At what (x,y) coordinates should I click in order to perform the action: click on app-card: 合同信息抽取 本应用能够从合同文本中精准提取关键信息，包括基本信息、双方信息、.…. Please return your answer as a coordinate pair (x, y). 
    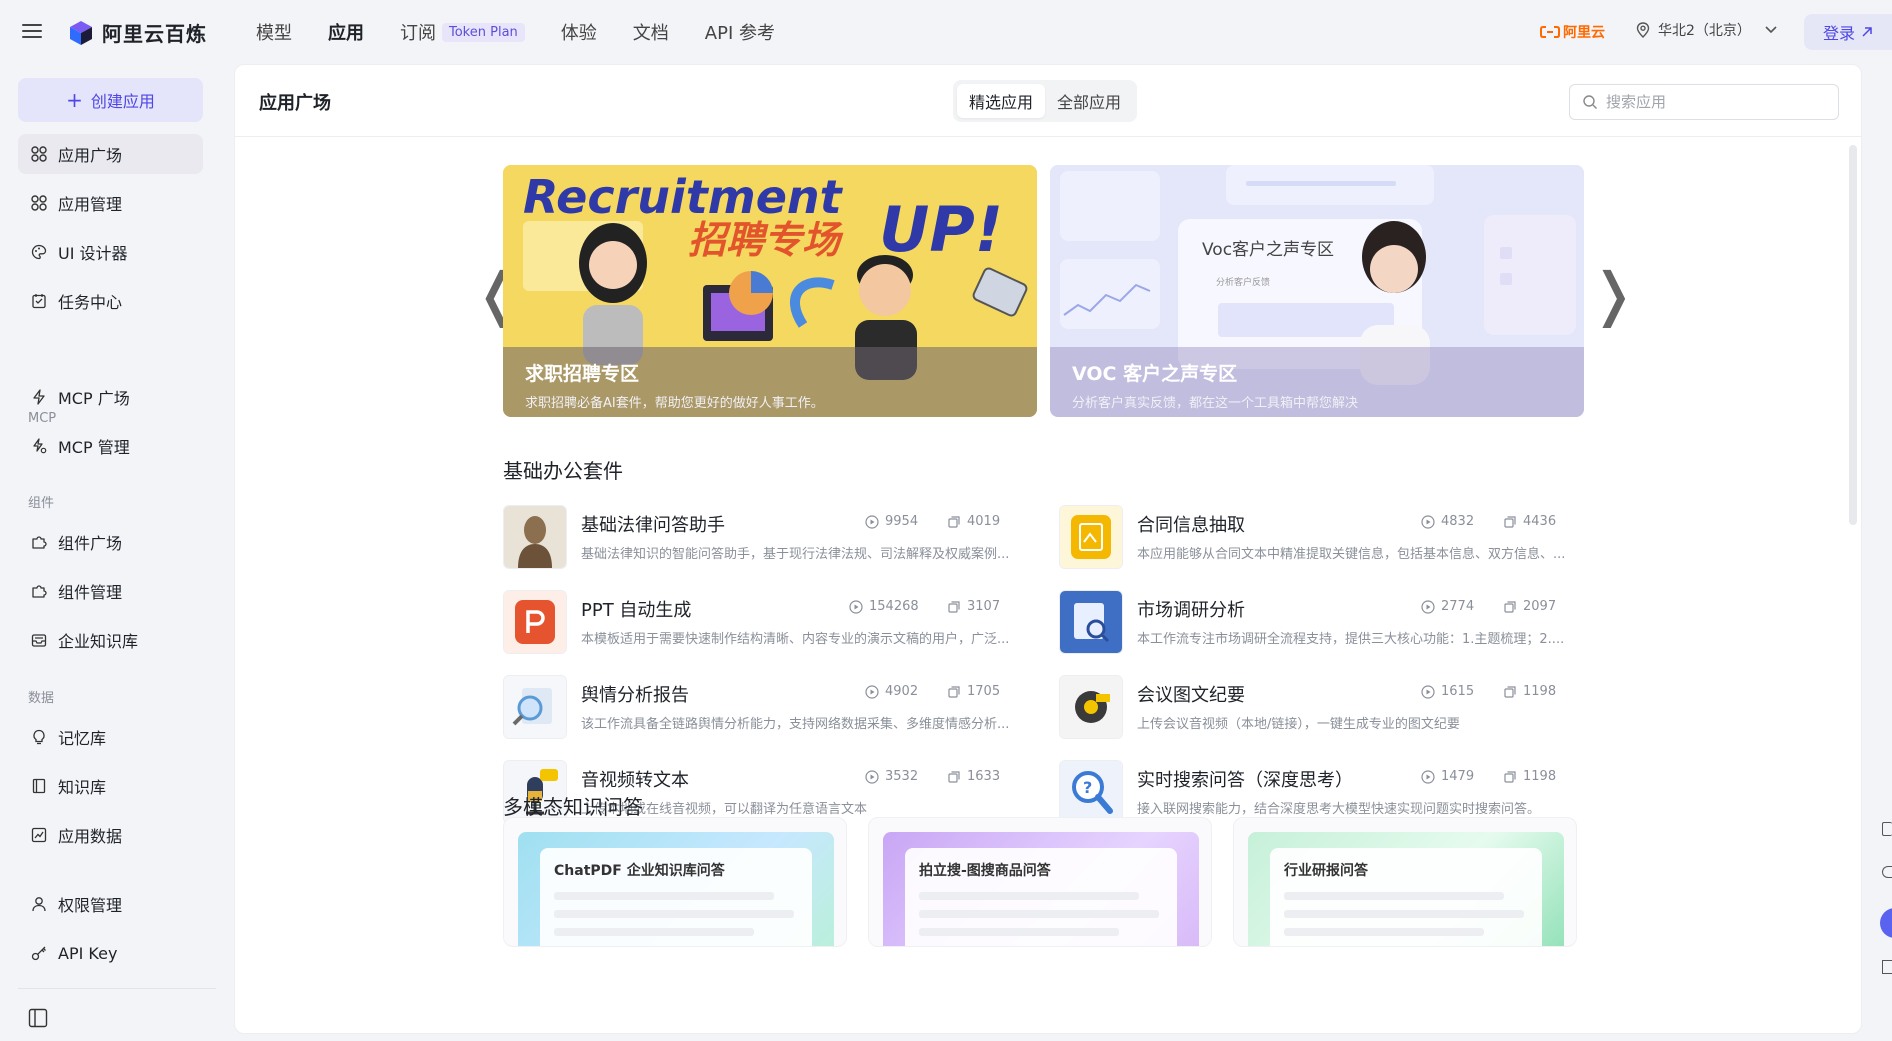
    Looking at the image, I should click on (1329, 538).